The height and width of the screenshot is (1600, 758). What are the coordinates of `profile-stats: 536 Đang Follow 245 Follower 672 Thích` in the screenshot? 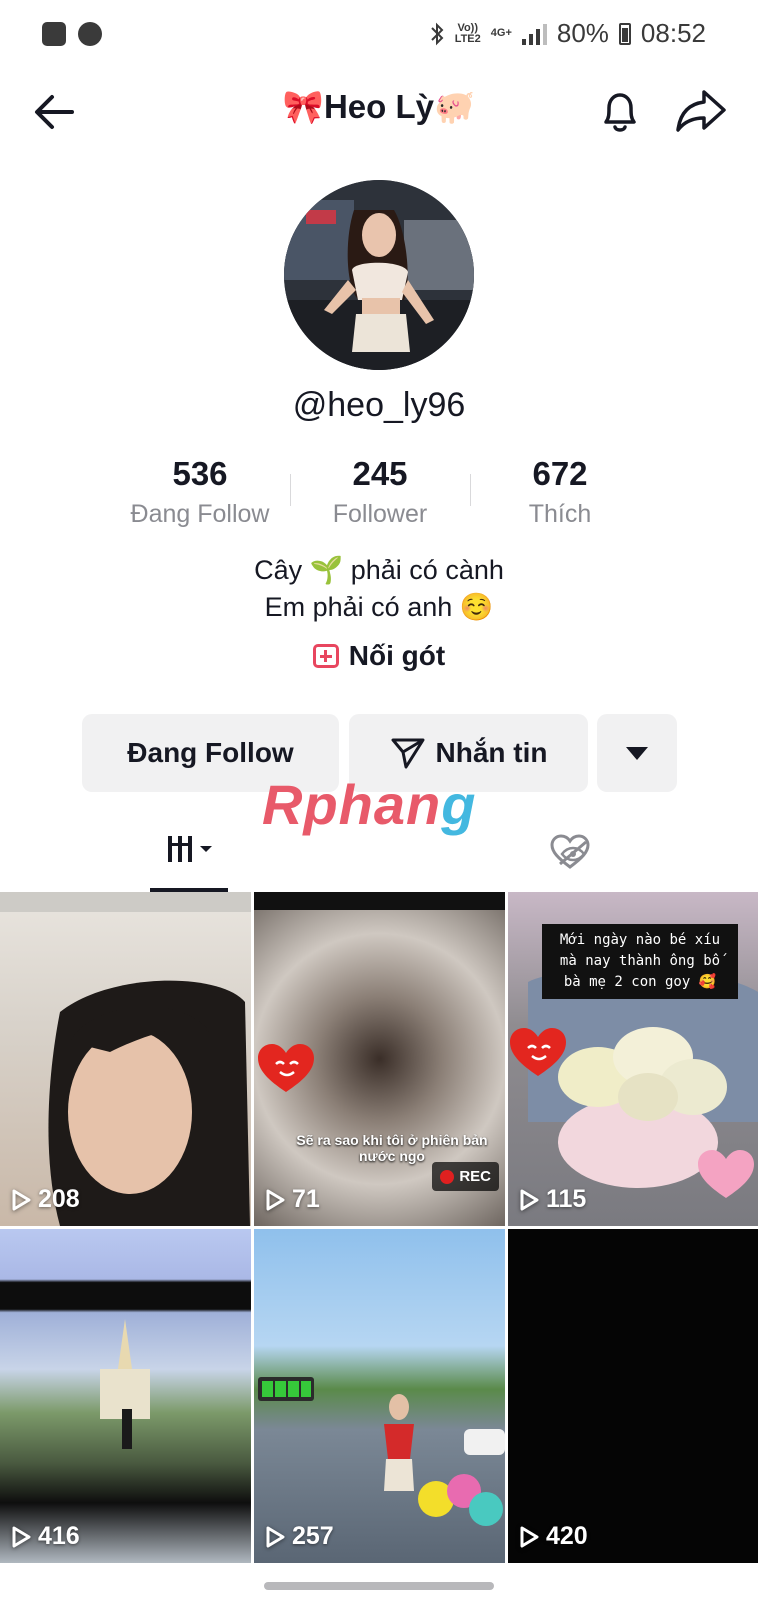 It's located at (380, 494).